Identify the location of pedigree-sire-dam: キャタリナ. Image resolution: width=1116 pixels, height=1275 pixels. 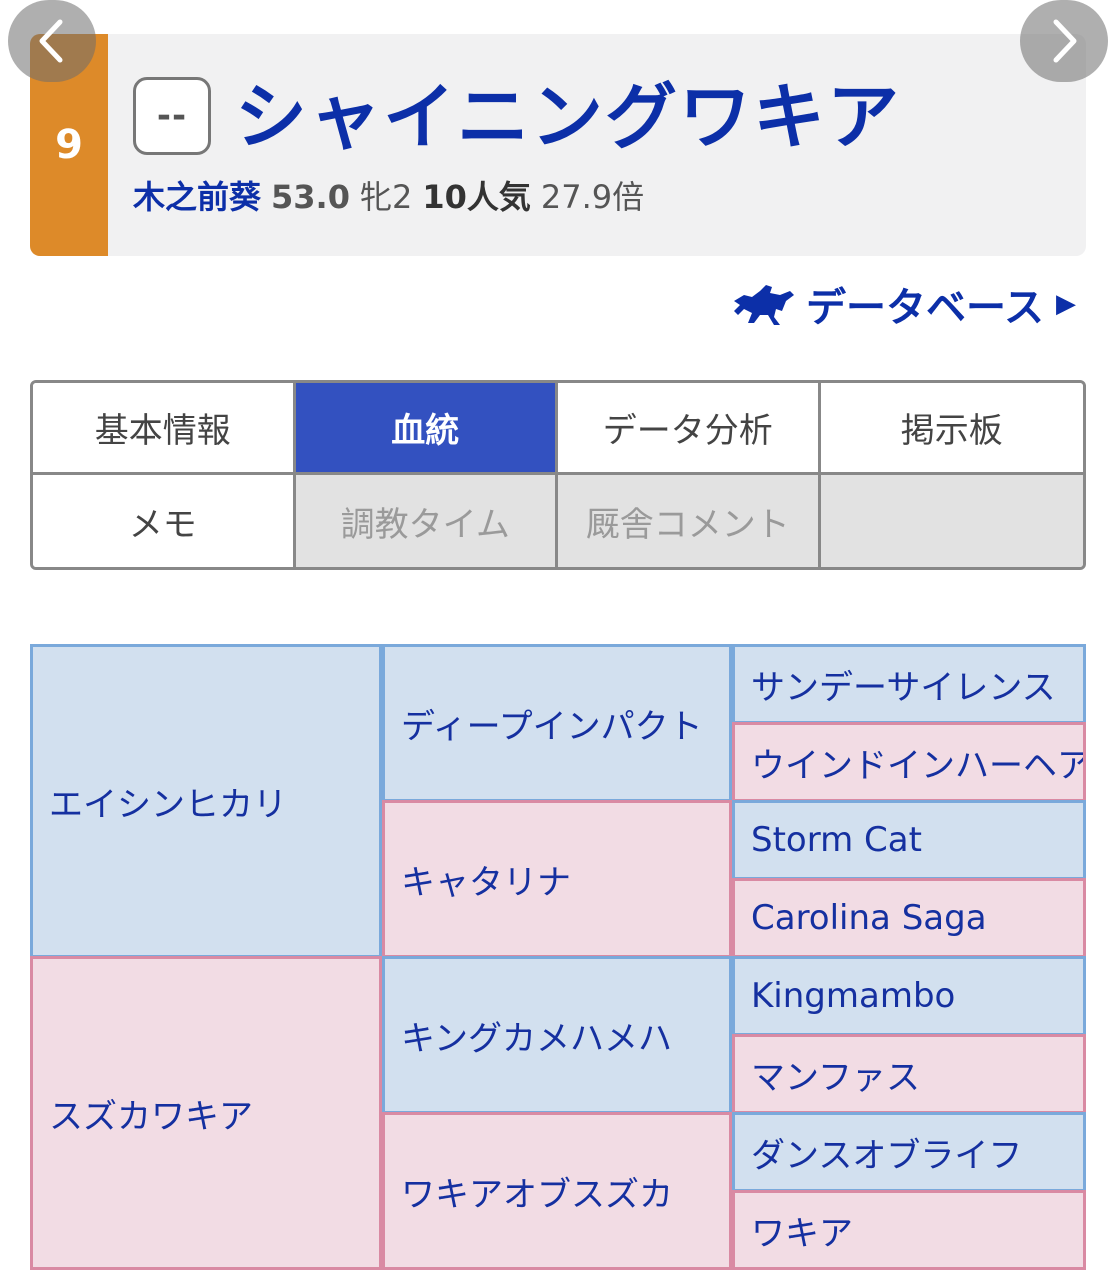
(557, 879).